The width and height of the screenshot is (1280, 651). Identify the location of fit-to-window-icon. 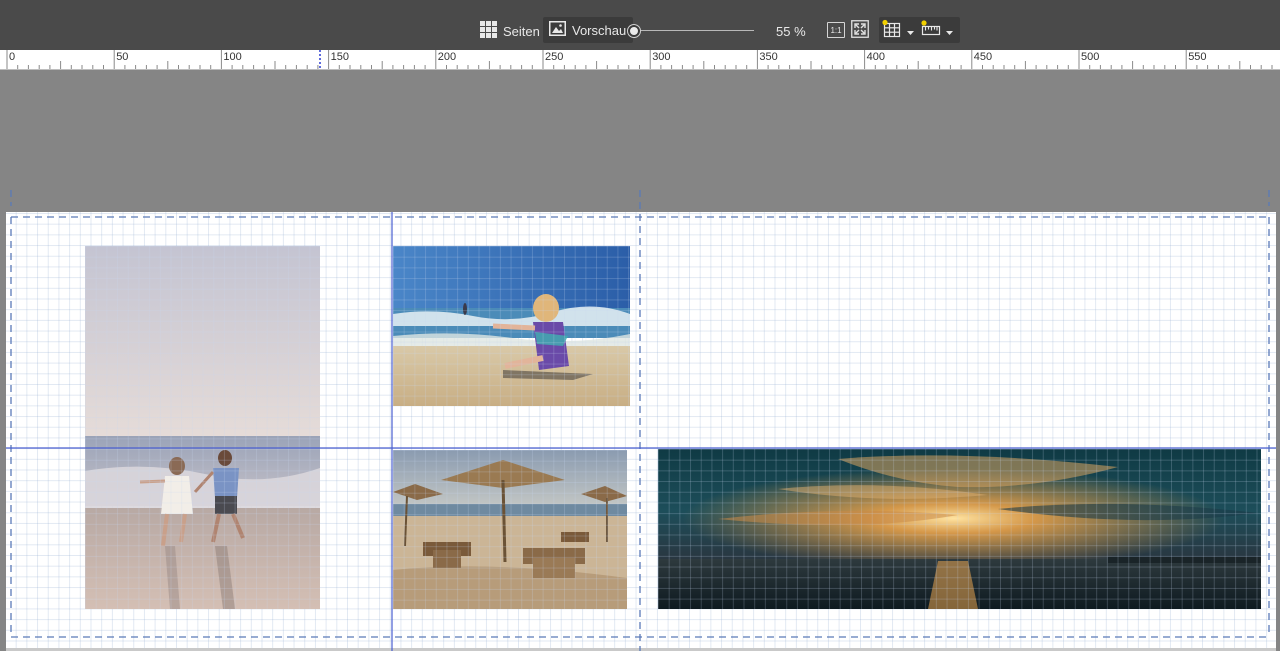
(860, 30).